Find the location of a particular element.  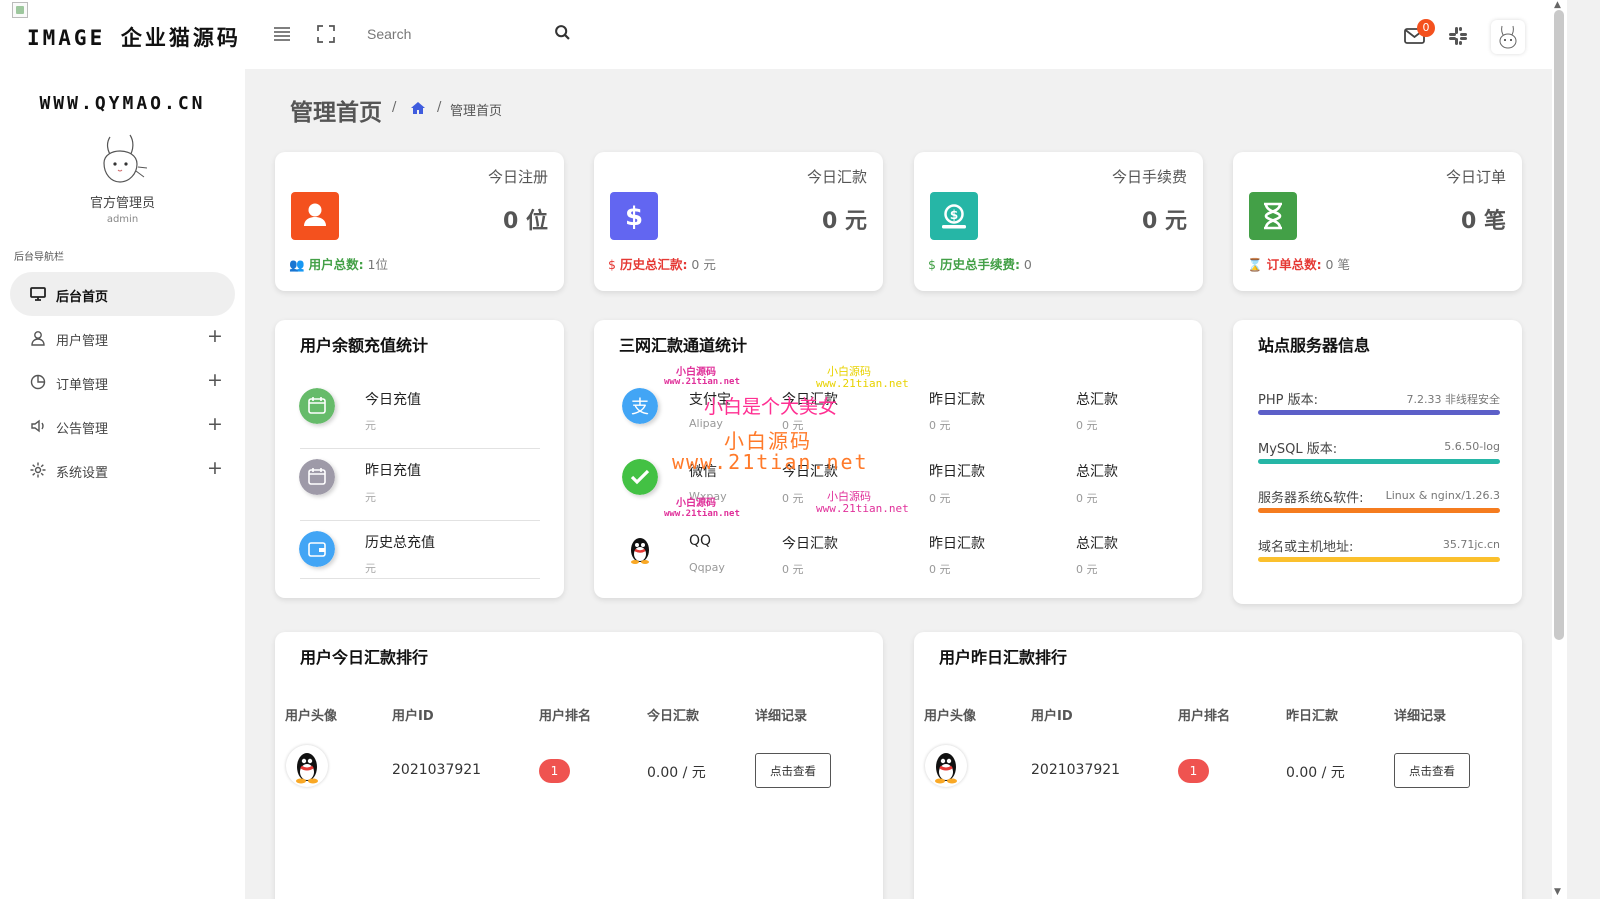

server-info-value: 35.71jc.cn is located at coordinates (1471, 544).